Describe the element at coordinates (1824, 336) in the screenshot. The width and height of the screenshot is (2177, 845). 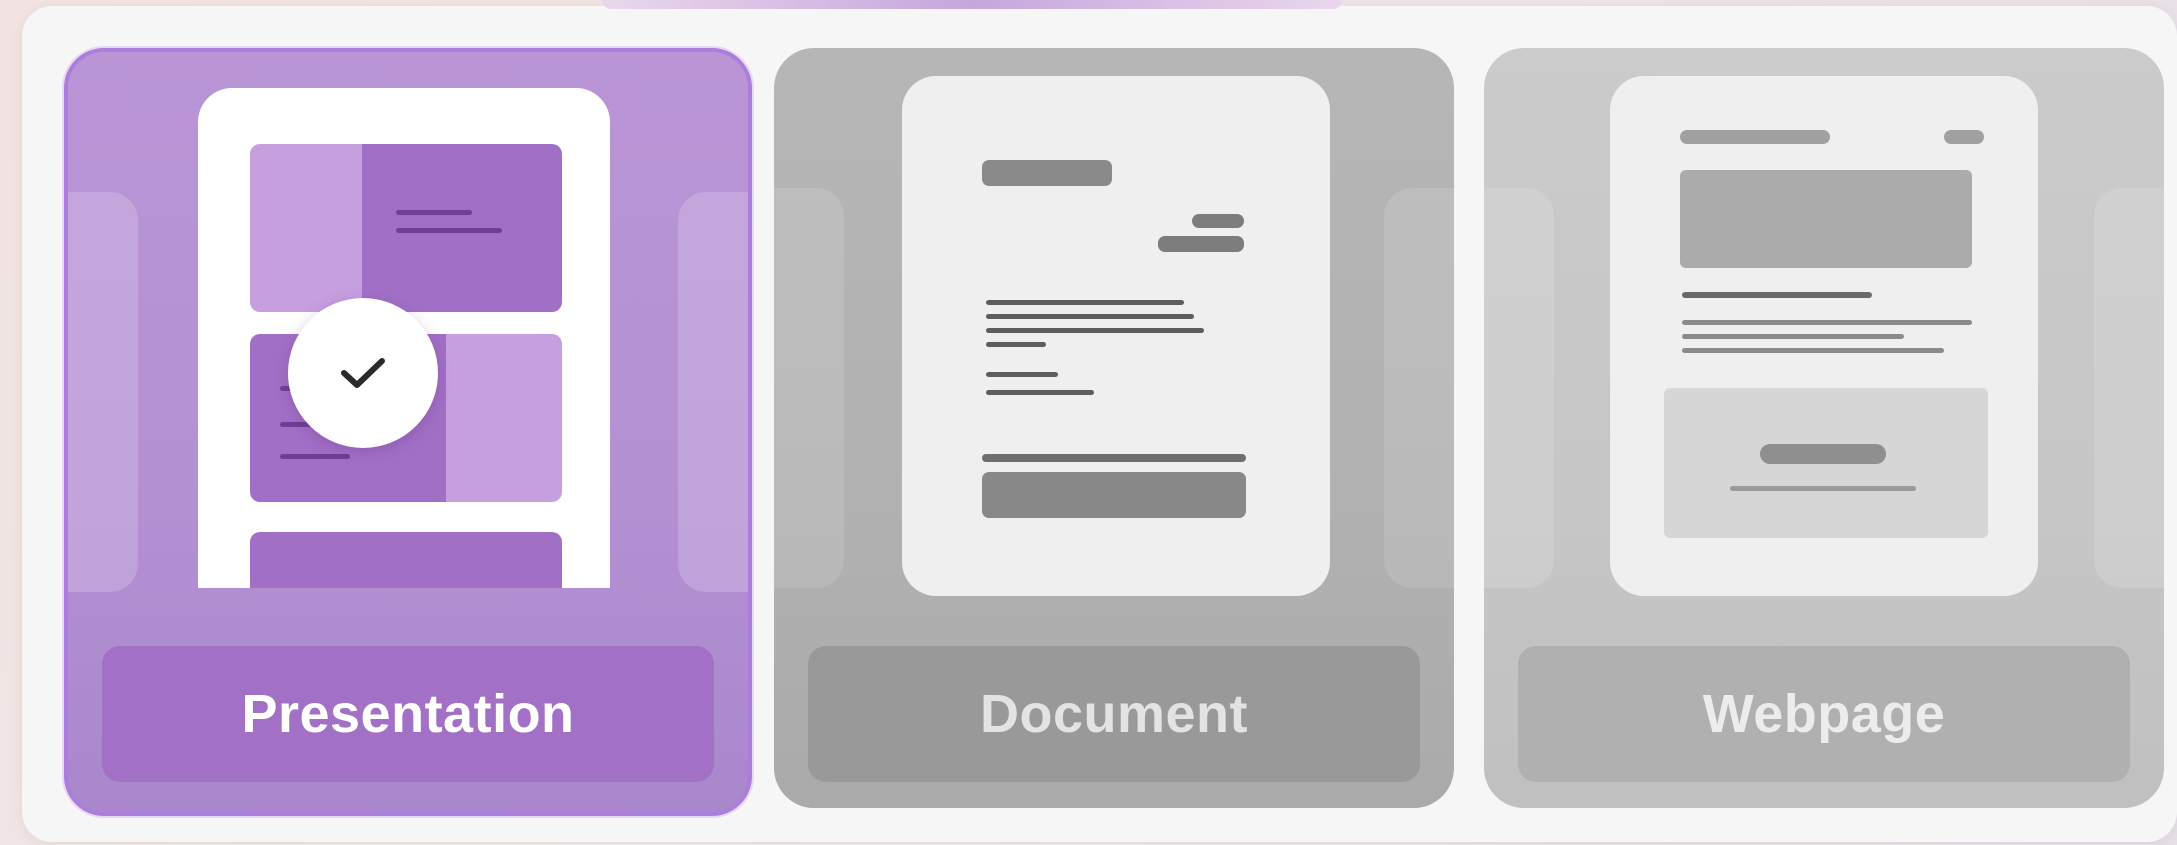
I see `webpage-thumbnail` at that location.